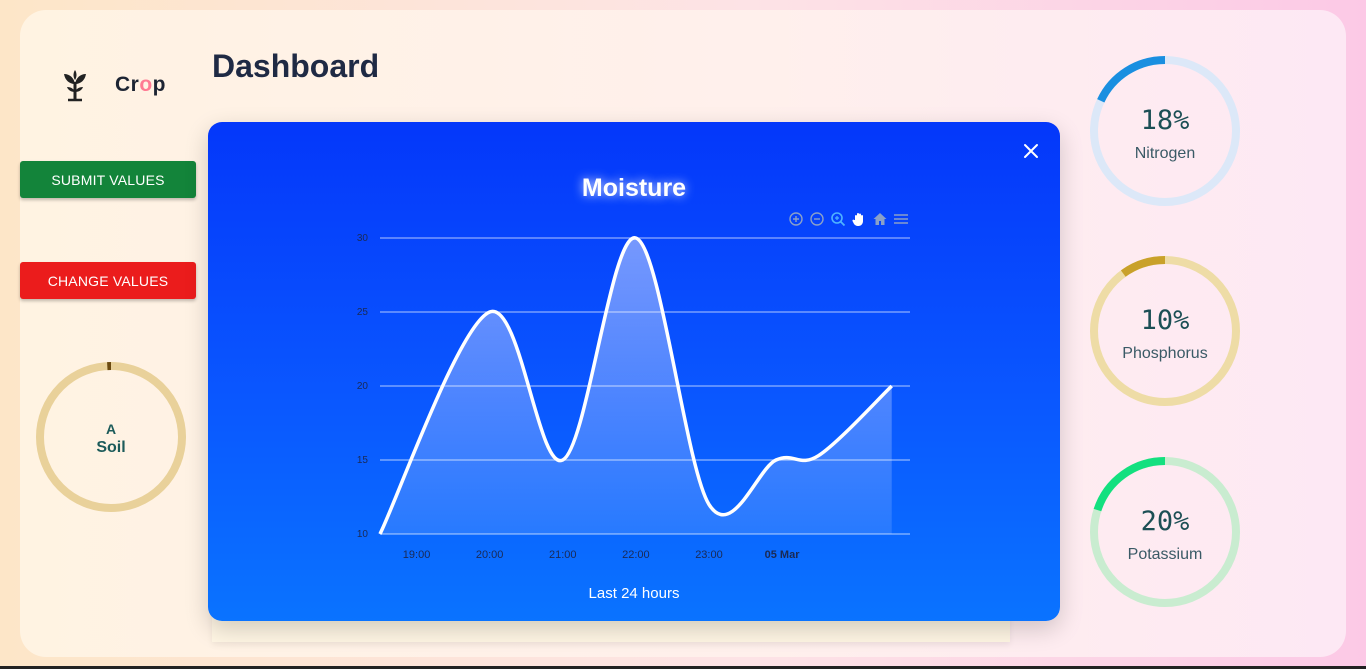 The height and width of the screenshot is (669, 1366). Describe the element at coordinates (636, 555) in the screenshot. I see `x-tick-label: 22:00` at that location.